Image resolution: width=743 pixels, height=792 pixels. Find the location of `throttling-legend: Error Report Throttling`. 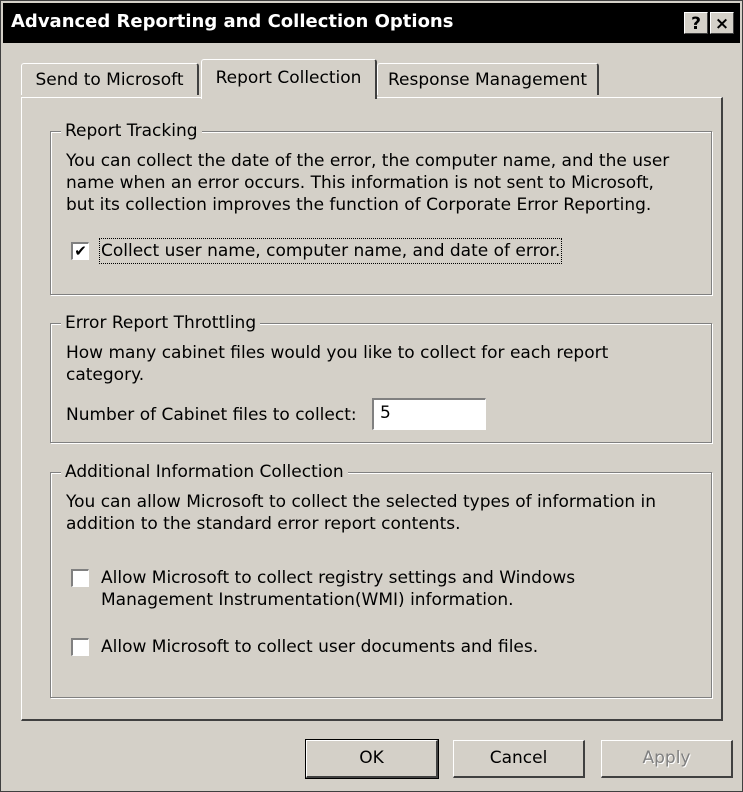

throttling-legend: Error Report Throttling is located at coordinates (161, 323).